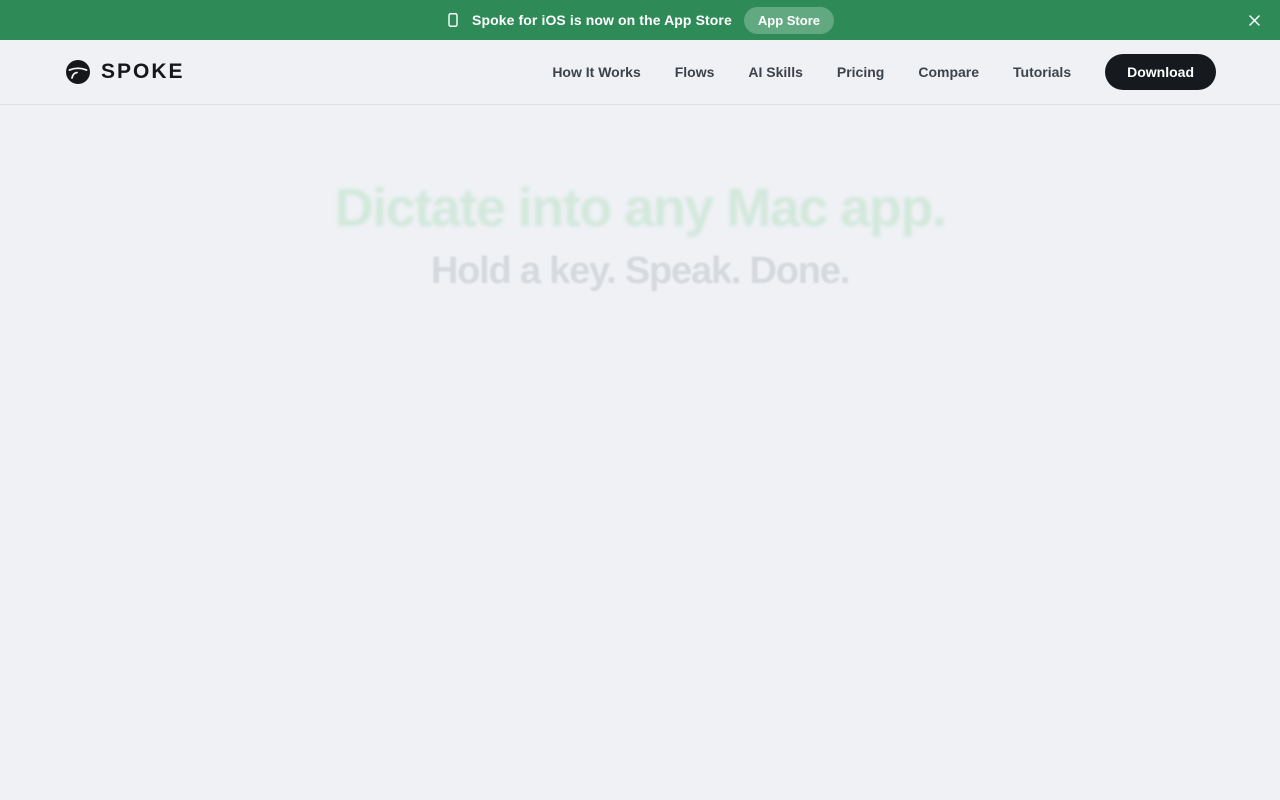 The width and height of the screenshot is (1280, 800). I want to click on logo: SPOKE, so click(125, 72).